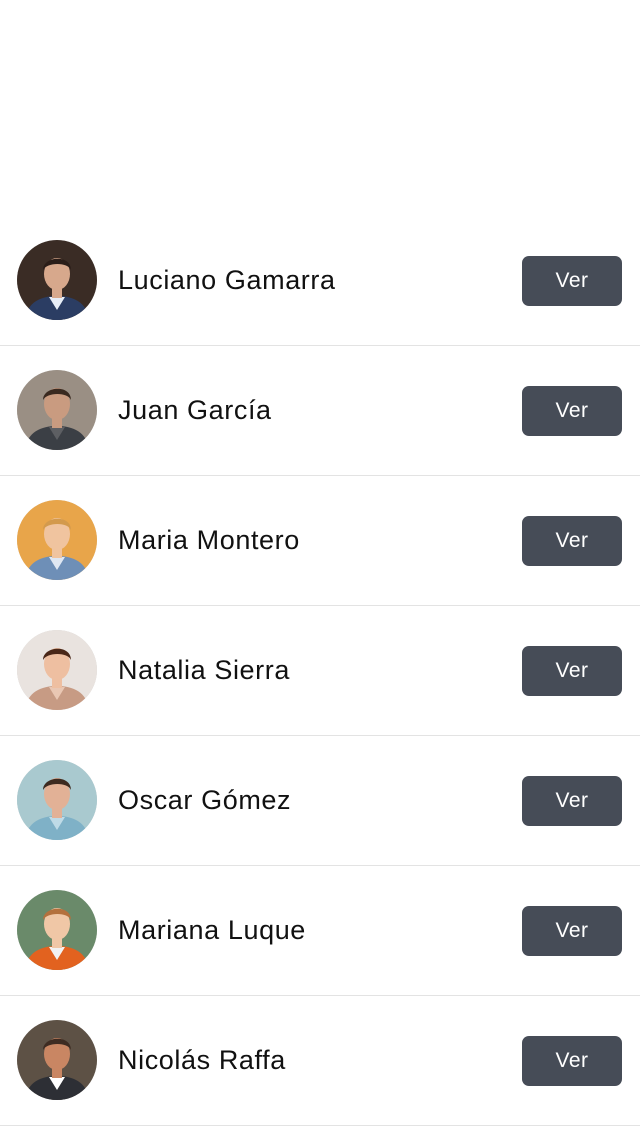  Describe the element at coordinates (202, 1060) in the screenshot. I see `contact-name: Nicolás Raffa` at that location.